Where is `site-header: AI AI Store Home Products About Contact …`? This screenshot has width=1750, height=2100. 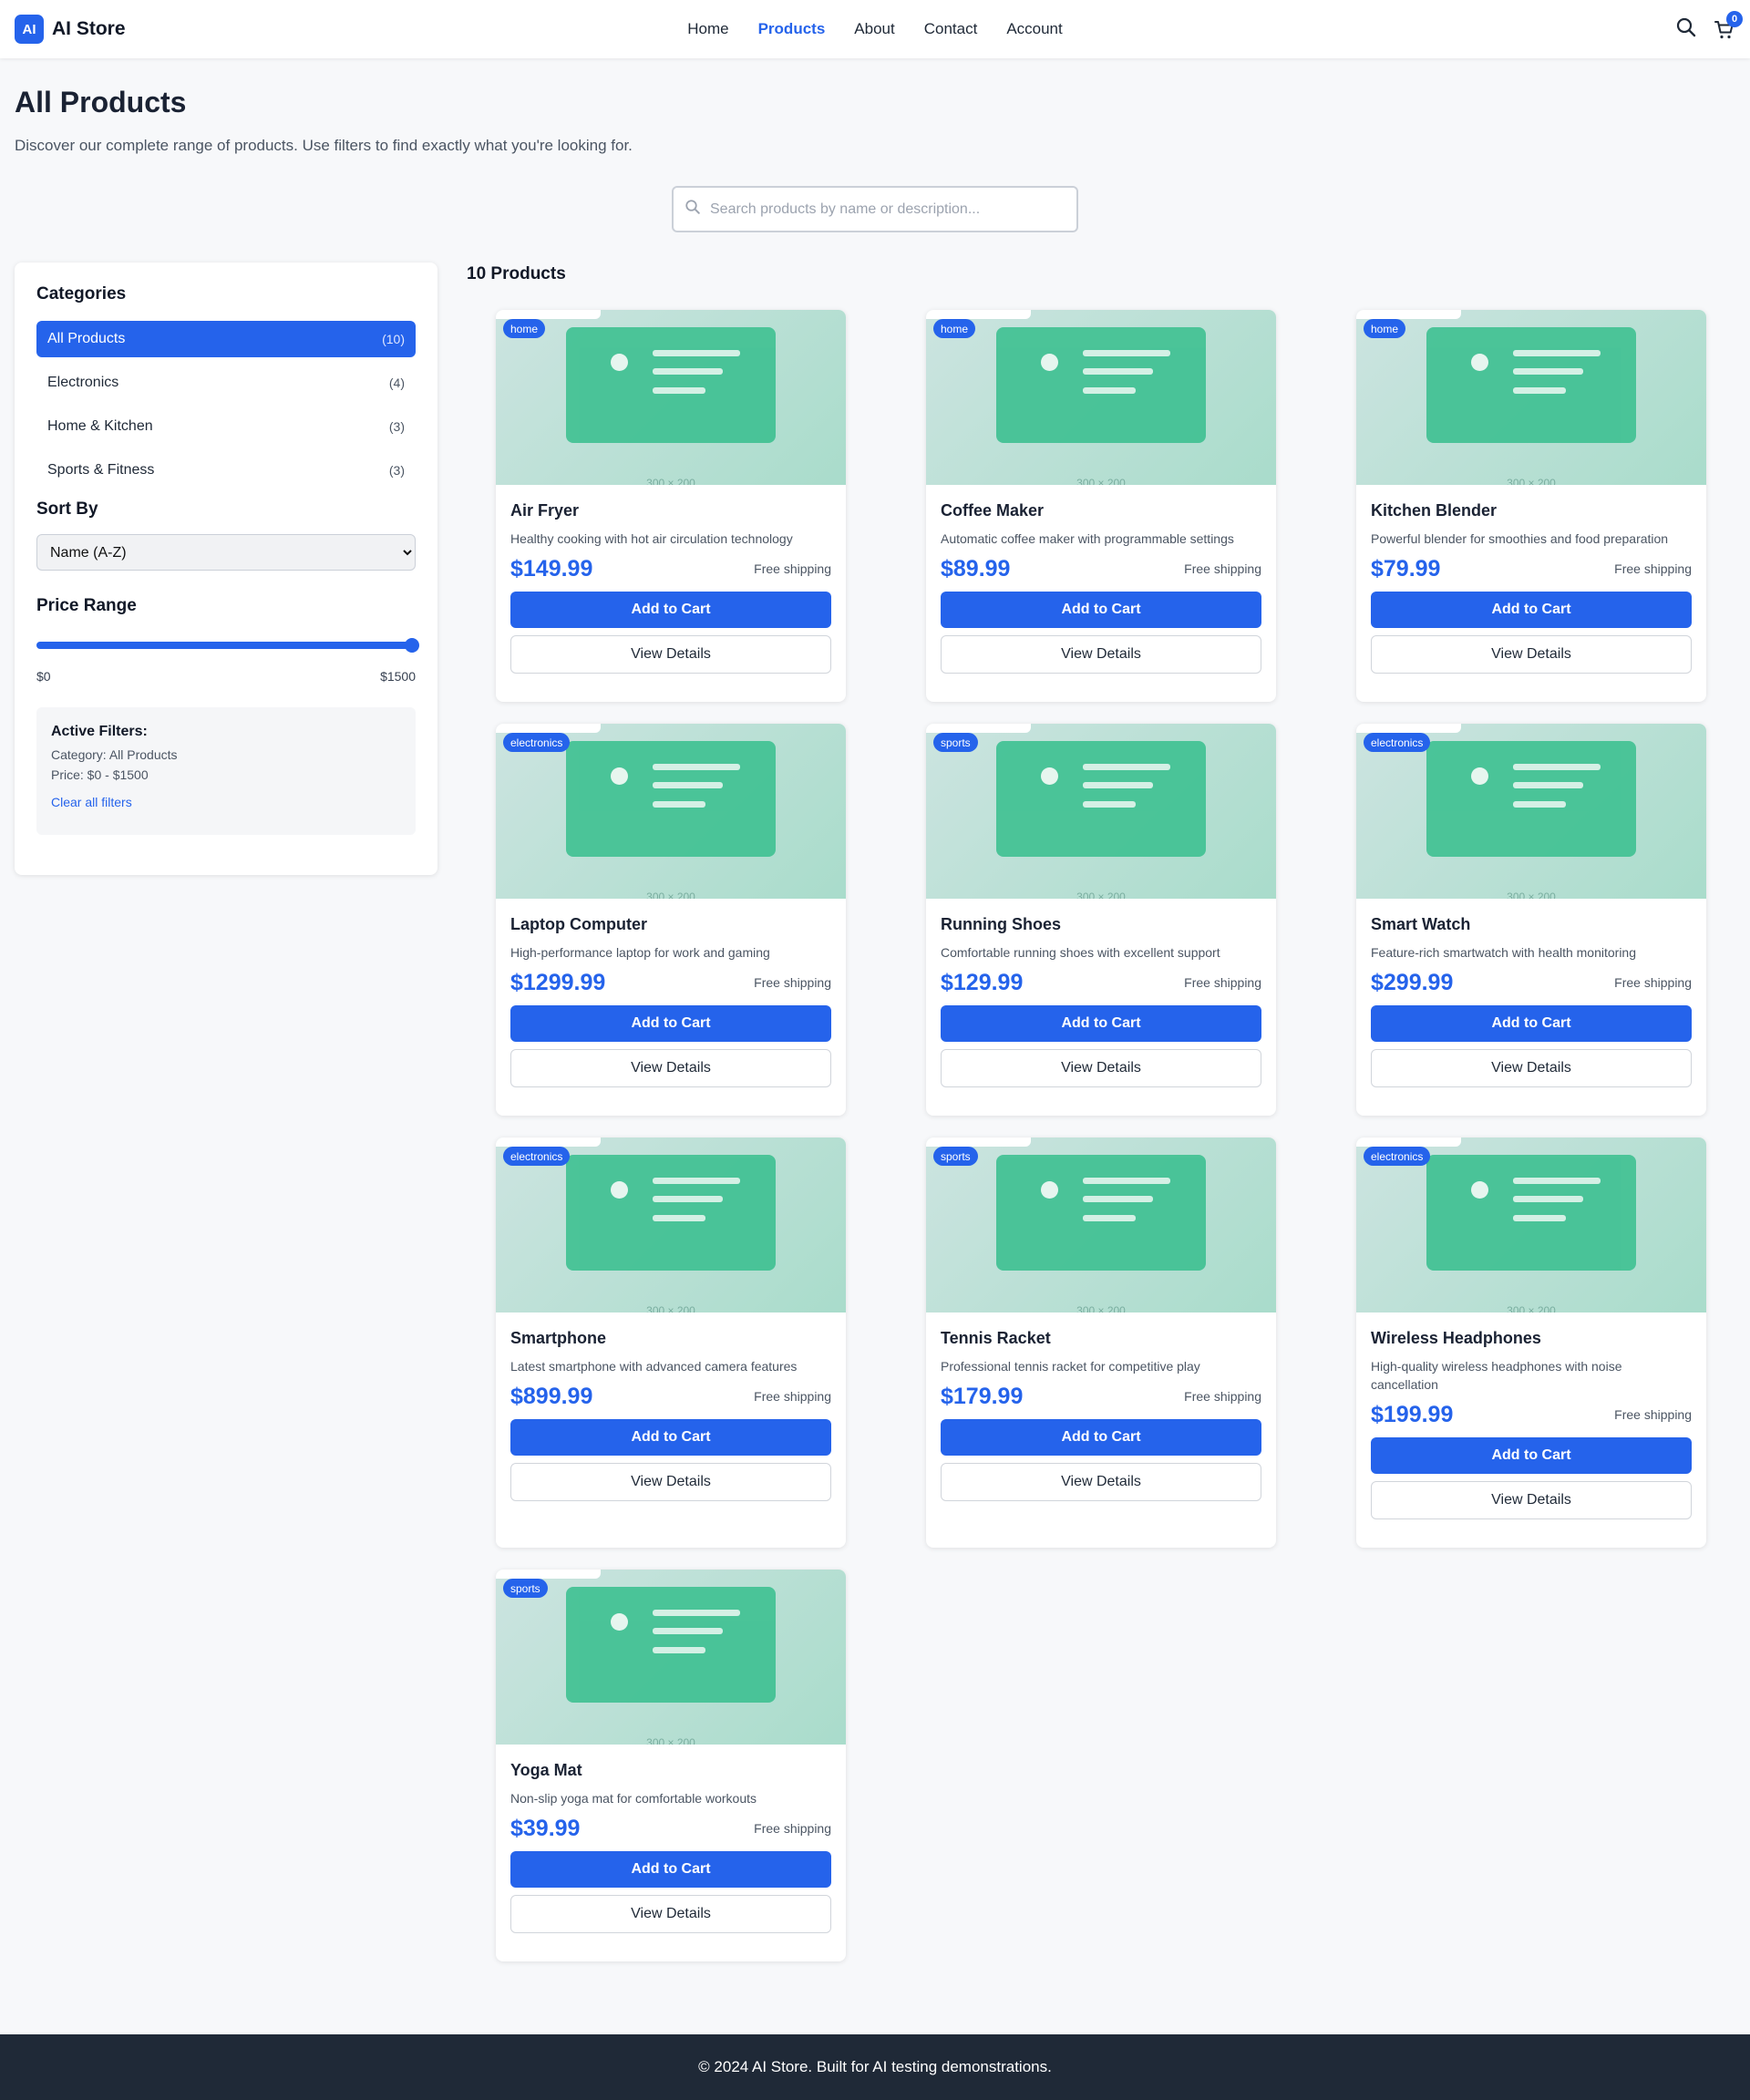 site-header: AI AI Store Home Products About Contact … is located at coordinates (875, 29).